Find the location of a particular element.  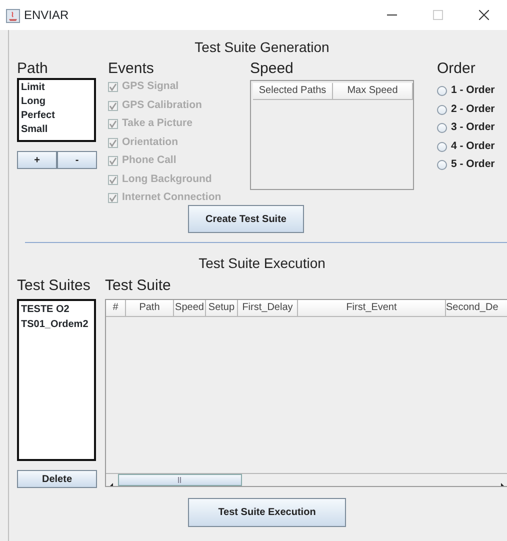

column-header: First_Delay is located at coordinates (268, 308).